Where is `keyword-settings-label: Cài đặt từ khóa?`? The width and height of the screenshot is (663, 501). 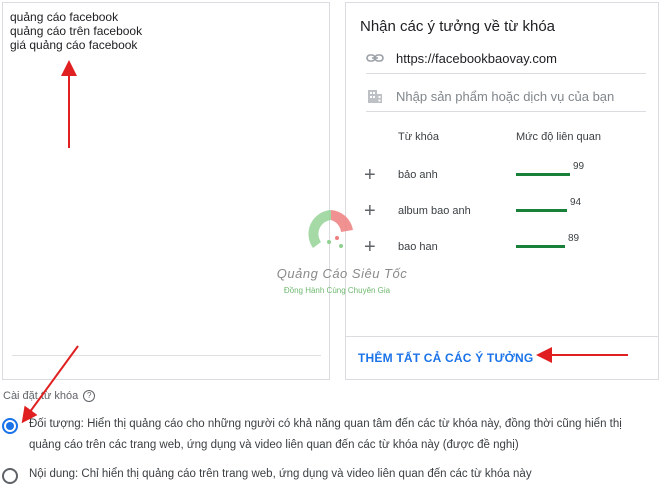 keyword-settings-label: Cài đặt từ khóa? is located at coordinates (49, 396).